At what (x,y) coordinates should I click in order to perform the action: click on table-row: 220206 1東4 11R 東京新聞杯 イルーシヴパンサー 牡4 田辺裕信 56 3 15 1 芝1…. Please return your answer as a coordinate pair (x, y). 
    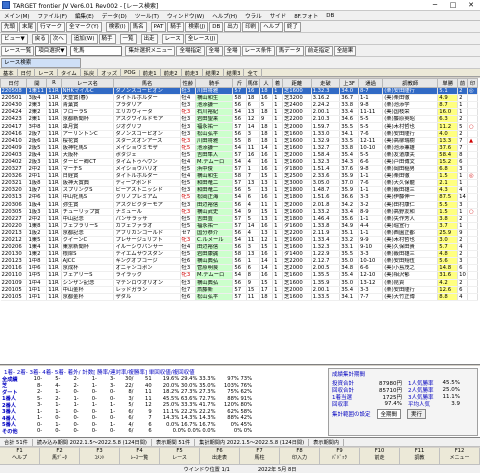
    Looking at the image, I should click on (239, 247).